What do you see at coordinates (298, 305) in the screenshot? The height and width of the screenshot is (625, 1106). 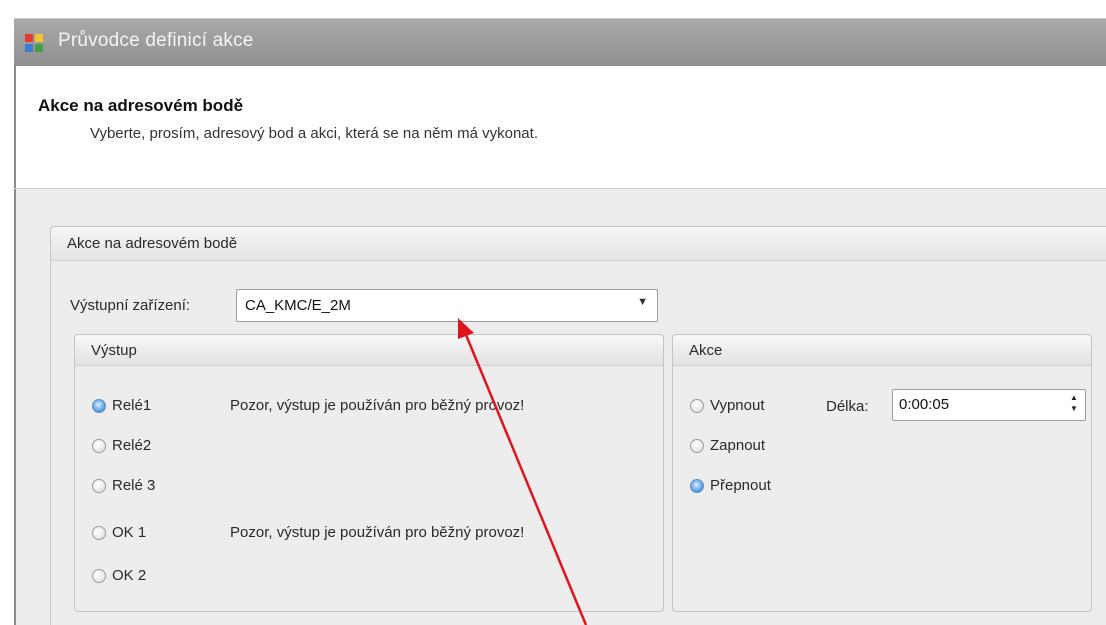 I see `output-device-value: CA_KMC/E_2M` at bounding box center [298, 305].